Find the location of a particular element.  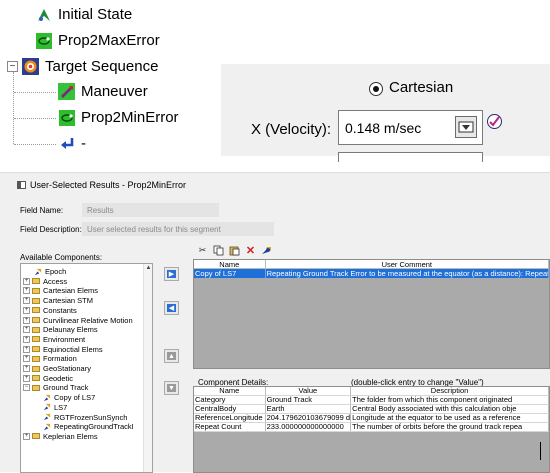

collapse-target-sequence-toggle: − is located at coordinates (12, 66).